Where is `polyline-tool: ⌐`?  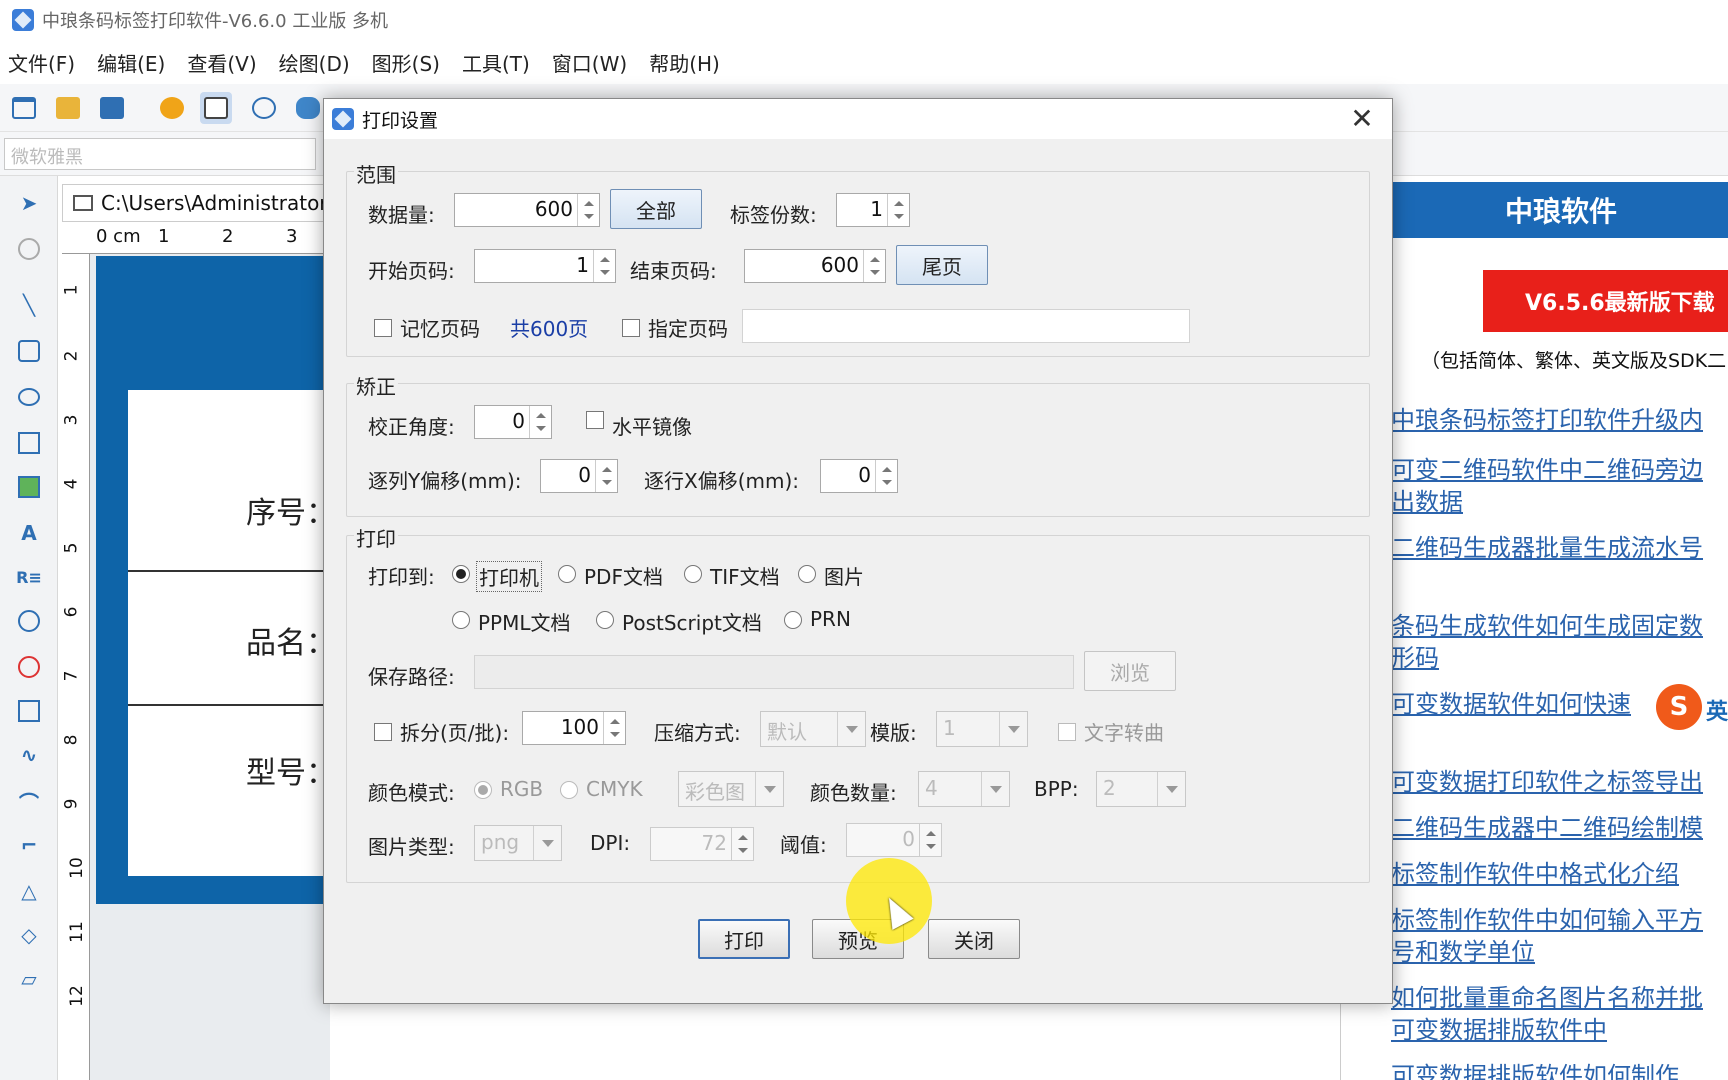 polyline-tool: ⌐ is located at coordinates (29, 845).